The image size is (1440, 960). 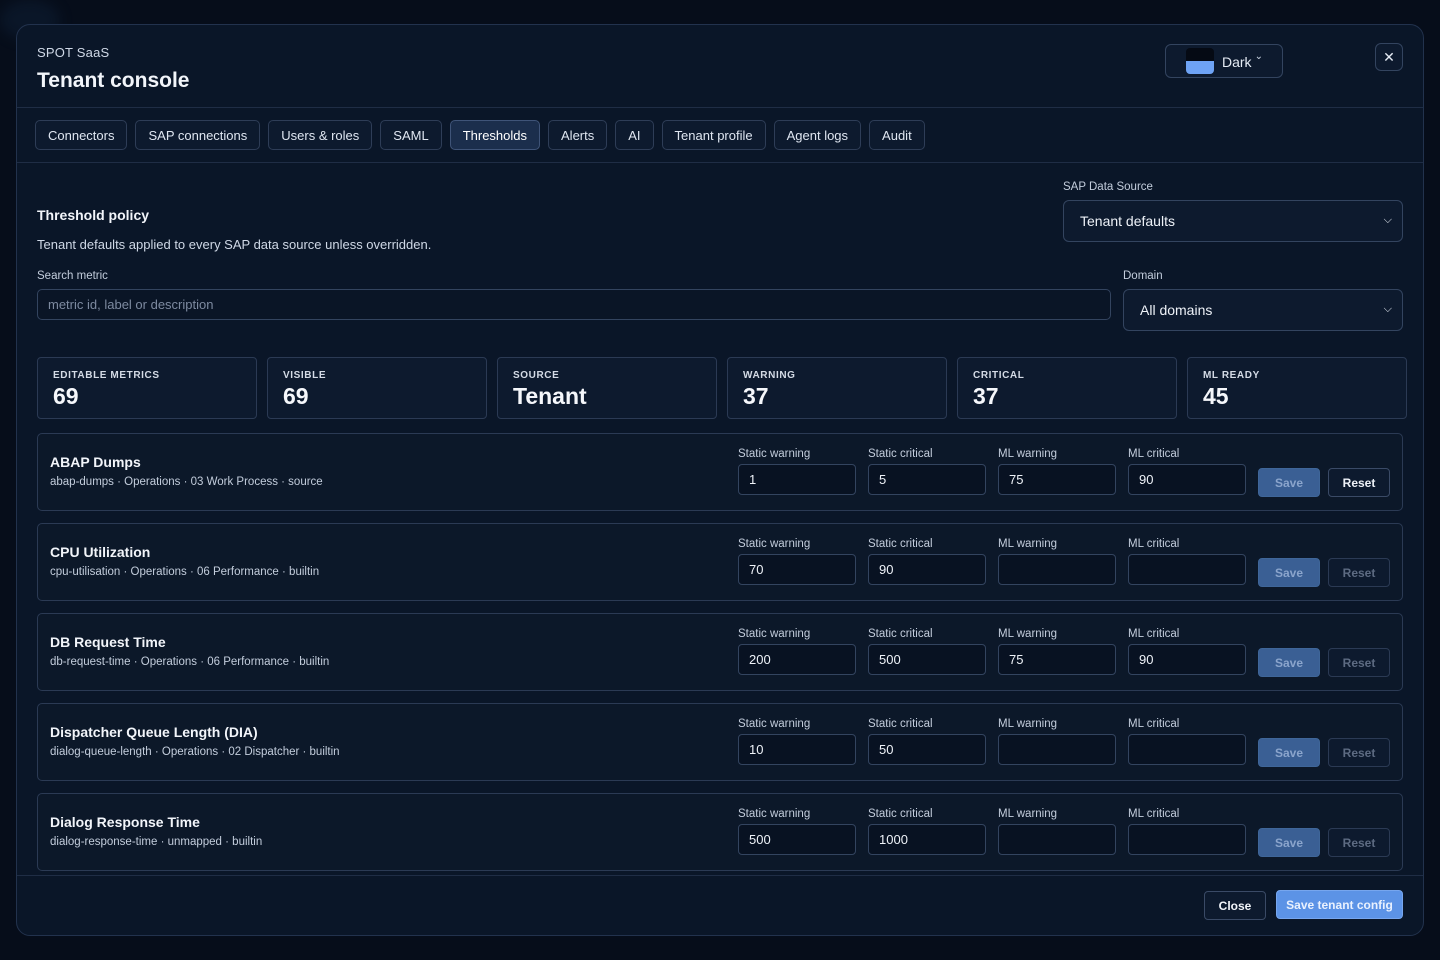 I want to click on stat-card: EDITABLE METRICS 69, so click(x=147, y=388).